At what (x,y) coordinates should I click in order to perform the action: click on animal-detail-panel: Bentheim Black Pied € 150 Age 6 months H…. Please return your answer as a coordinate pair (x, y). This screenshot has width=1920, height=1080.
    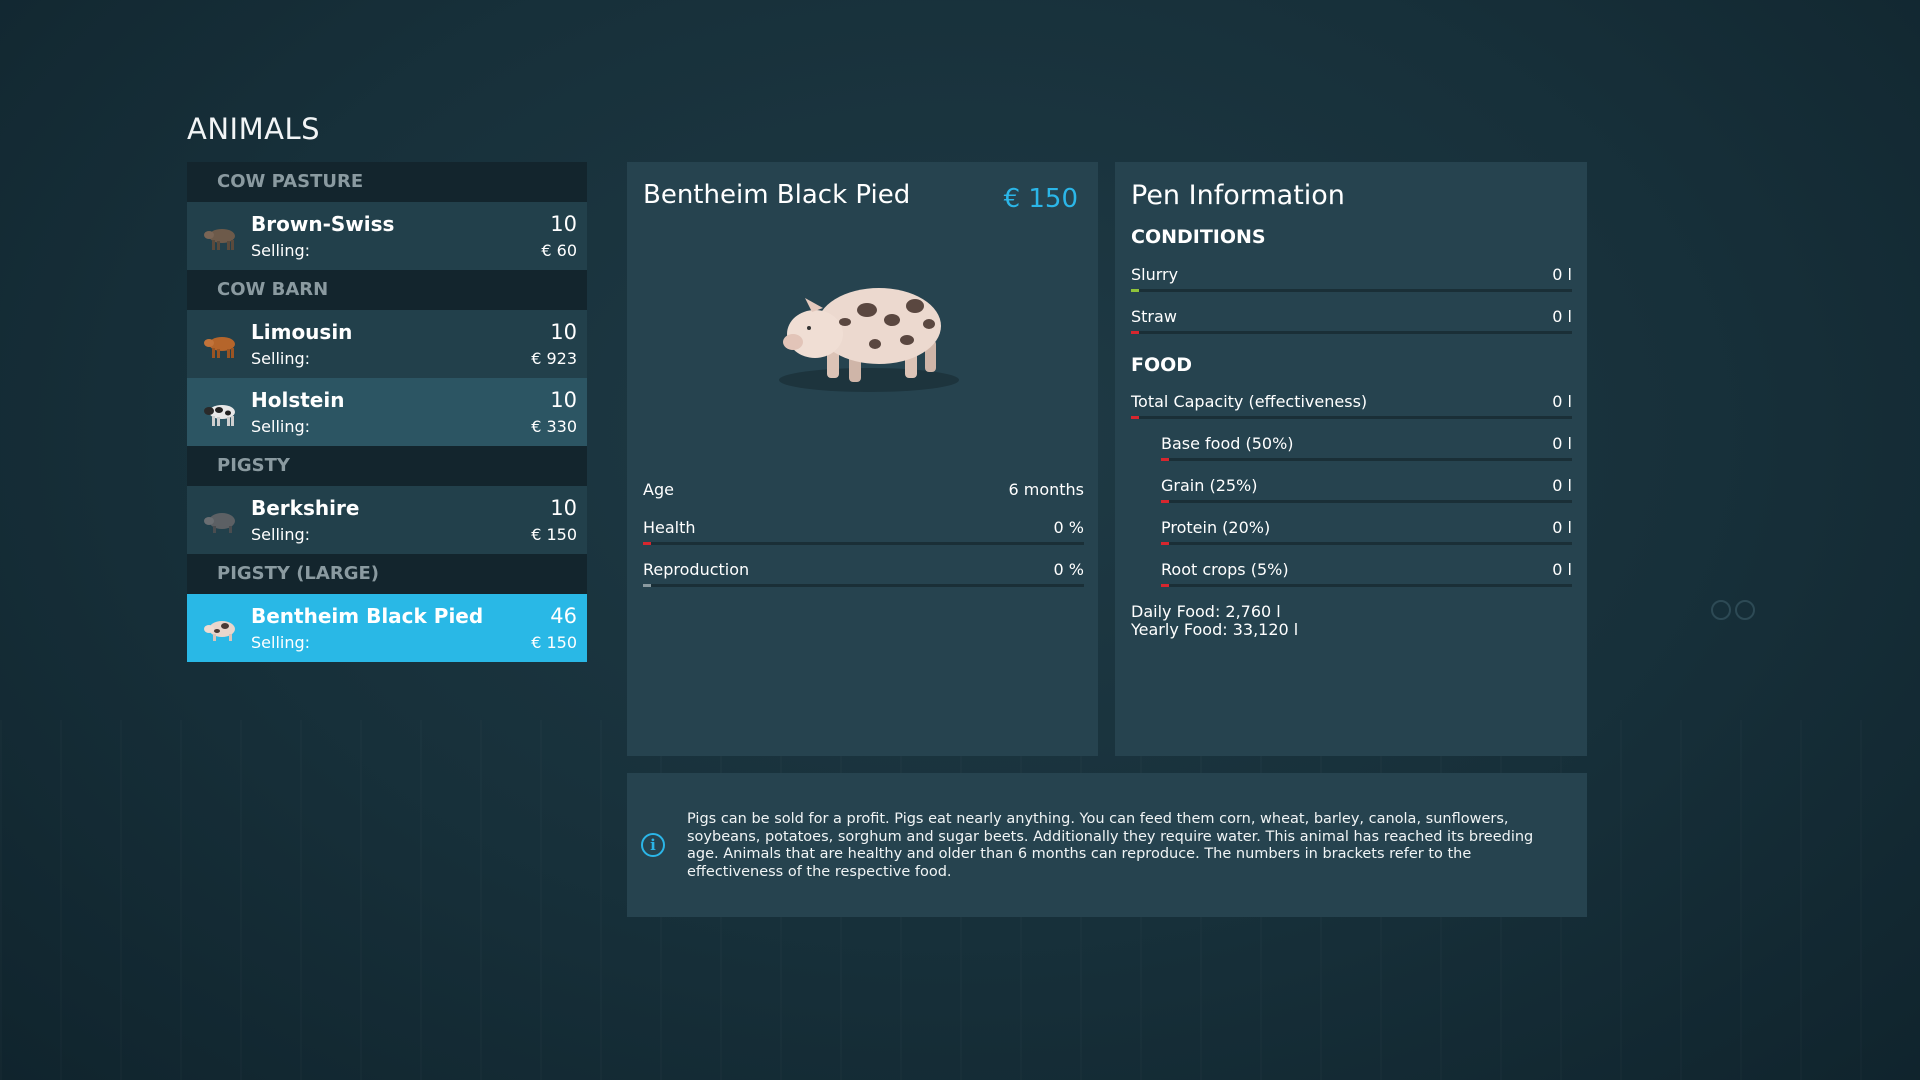
    Looking at the image, I should click on (862, 459).